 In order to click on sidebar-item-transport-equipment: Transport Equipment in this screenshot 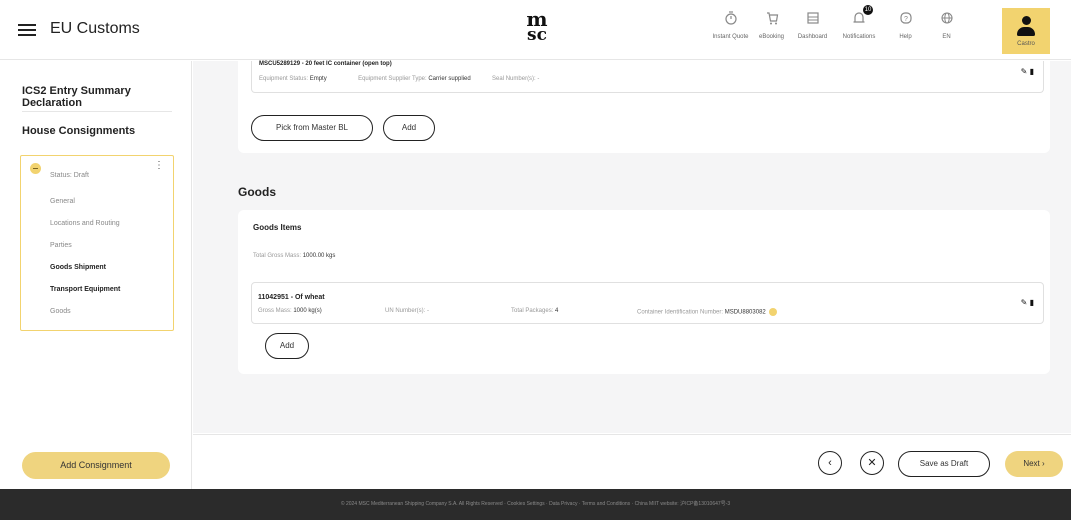, I will do `click(85, 297)`.